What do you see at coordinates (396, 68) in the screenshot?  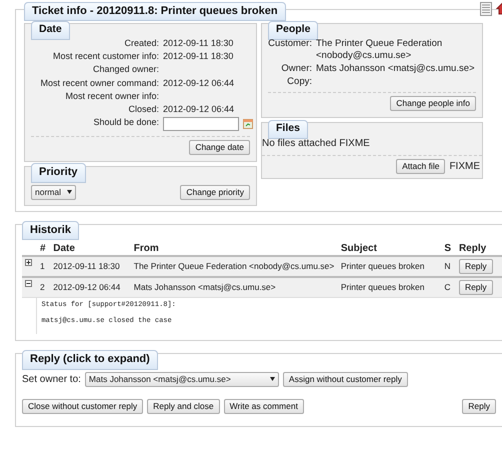 I see `field-value: Mats Johansson <matsj@cs.umu.se>` at bounding box center [396, 68].